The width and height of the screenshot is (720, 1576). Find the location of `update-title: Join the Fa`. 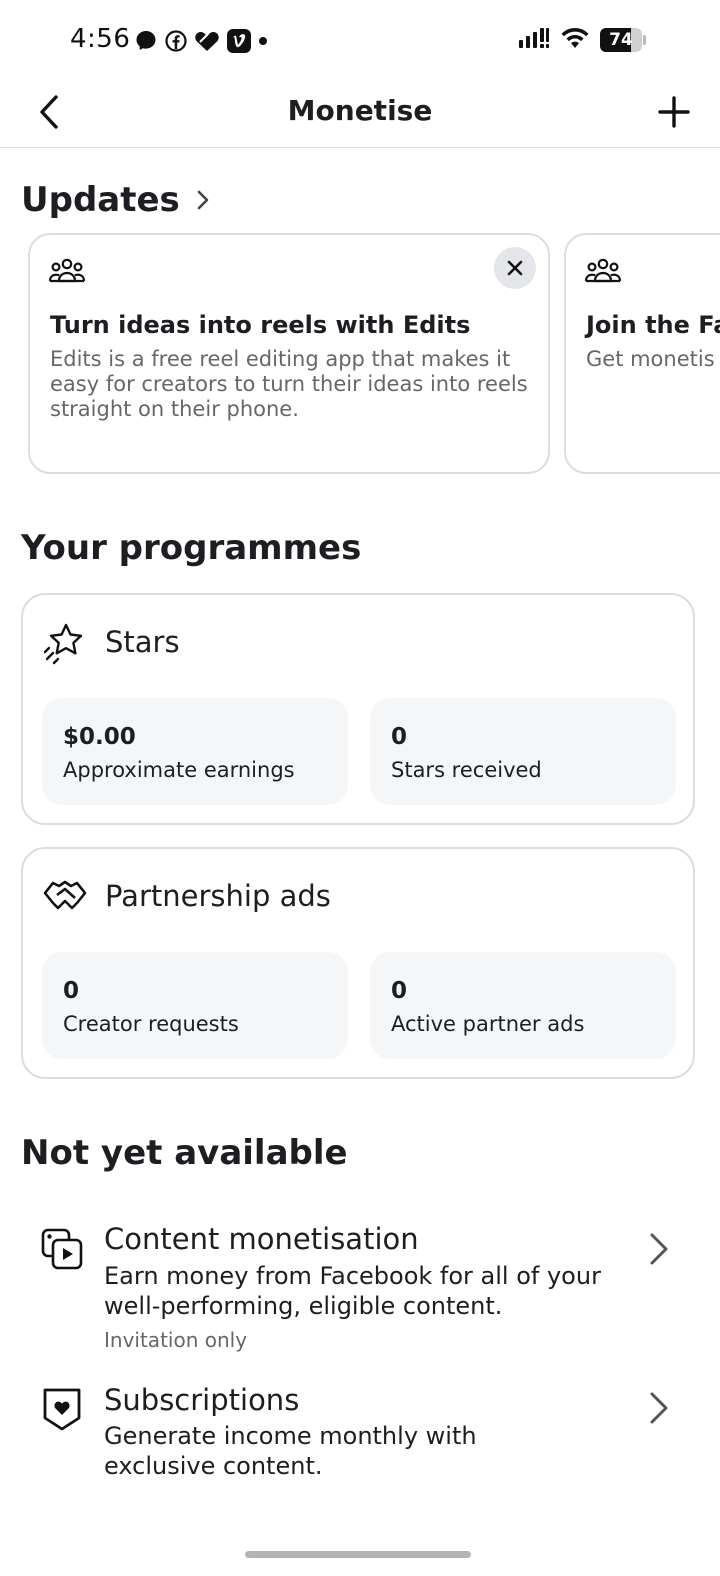

update-title: Join the Fa is located at coordinates (653, 325).